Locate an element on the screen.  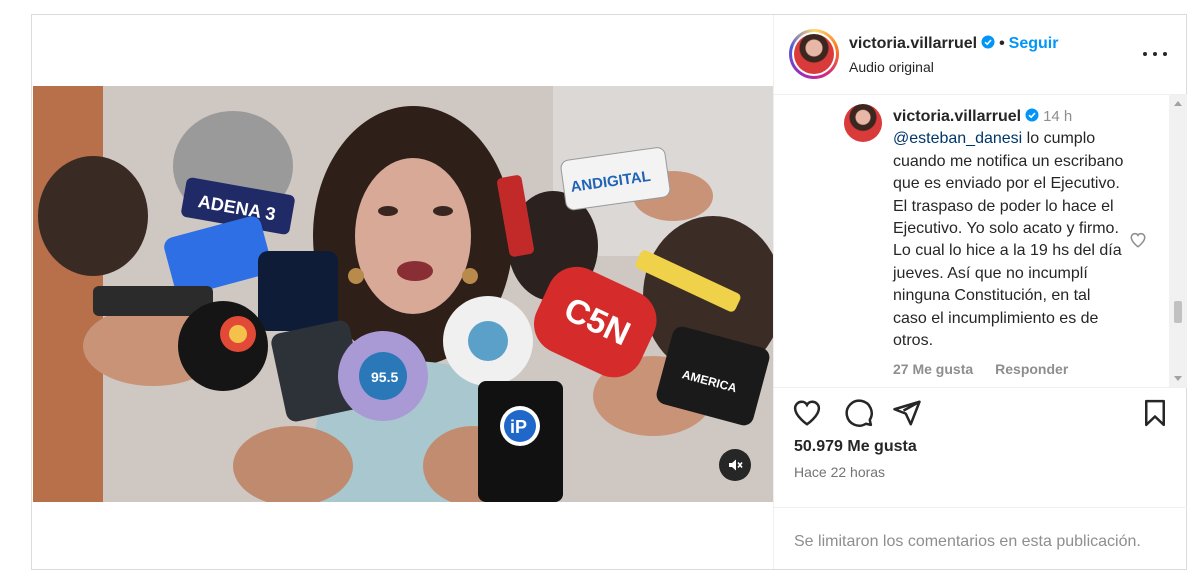
mic-concepto: 95.5 is located at coordinates (383, 376).